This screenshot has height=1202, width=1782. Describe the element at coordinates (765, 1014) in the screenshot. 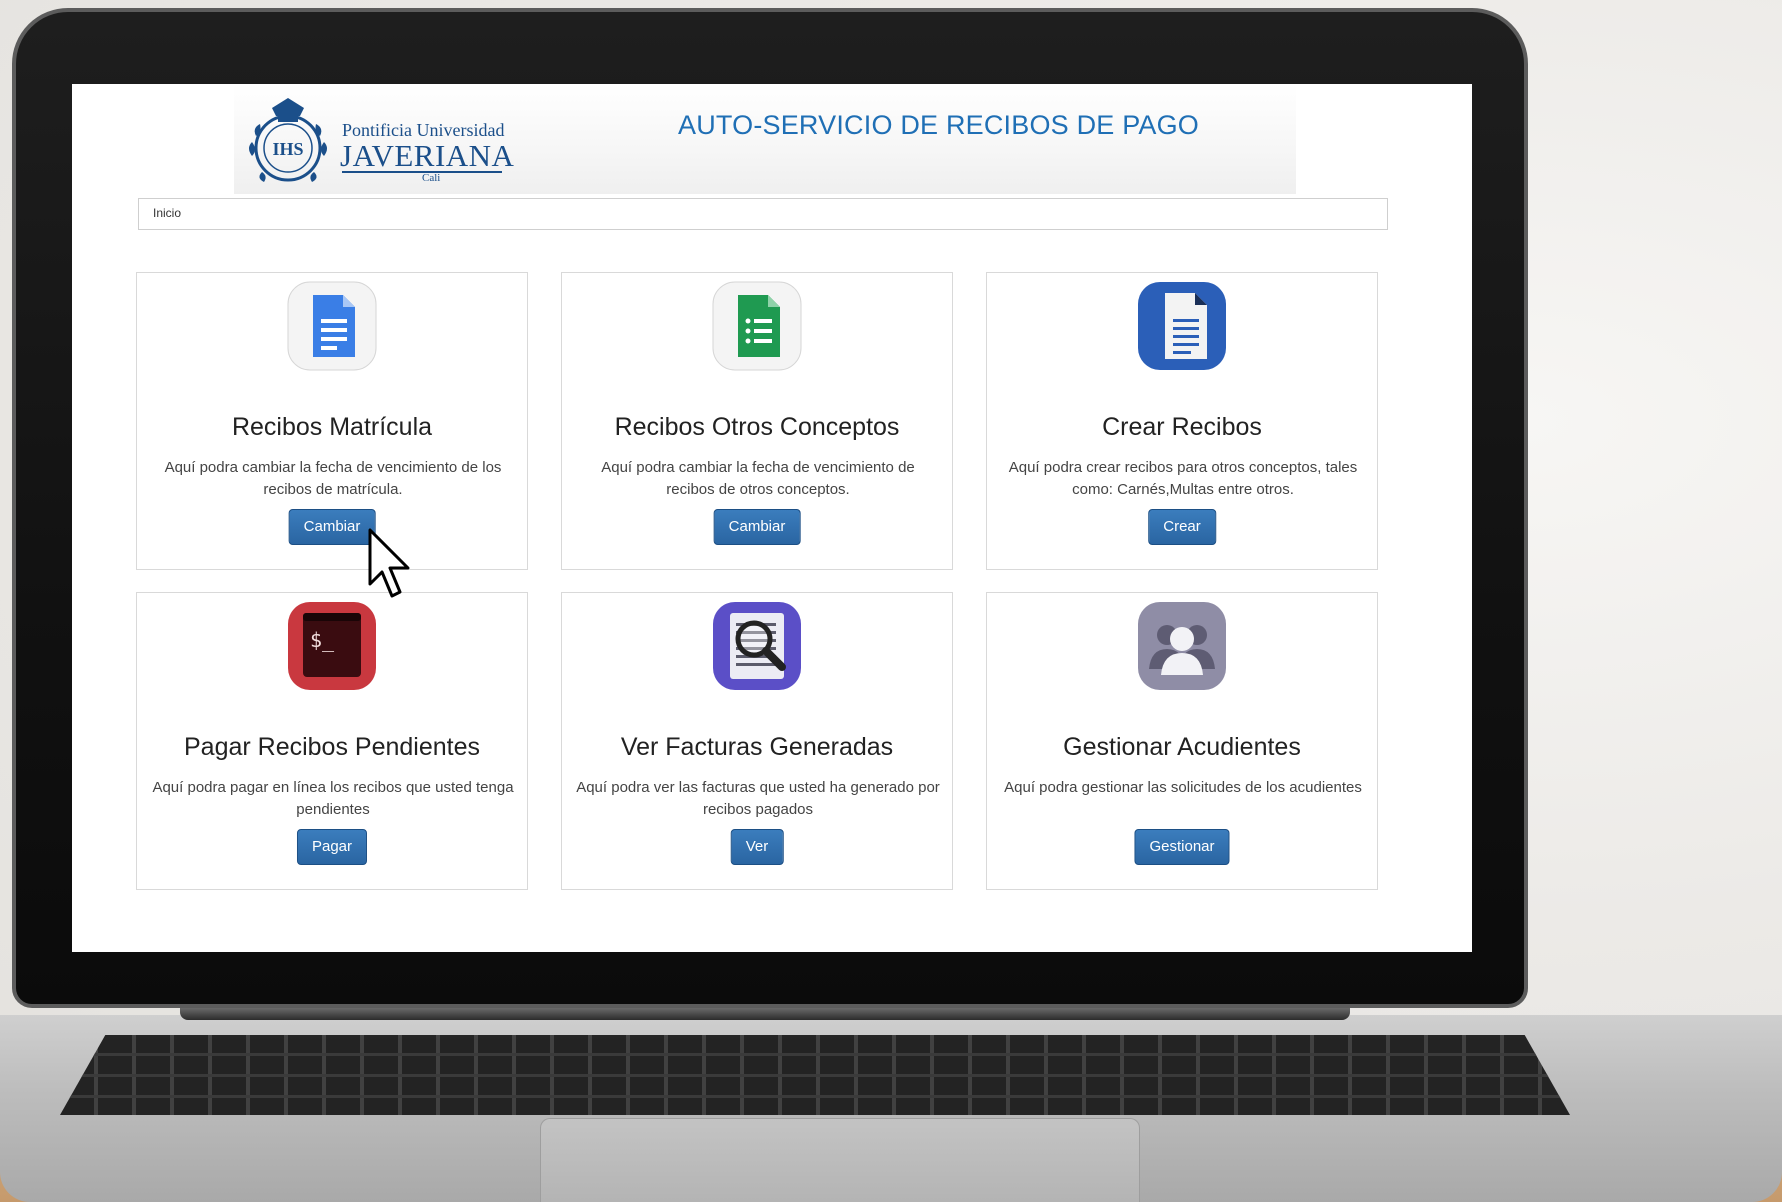

I see `laptop-hinge` at that location.